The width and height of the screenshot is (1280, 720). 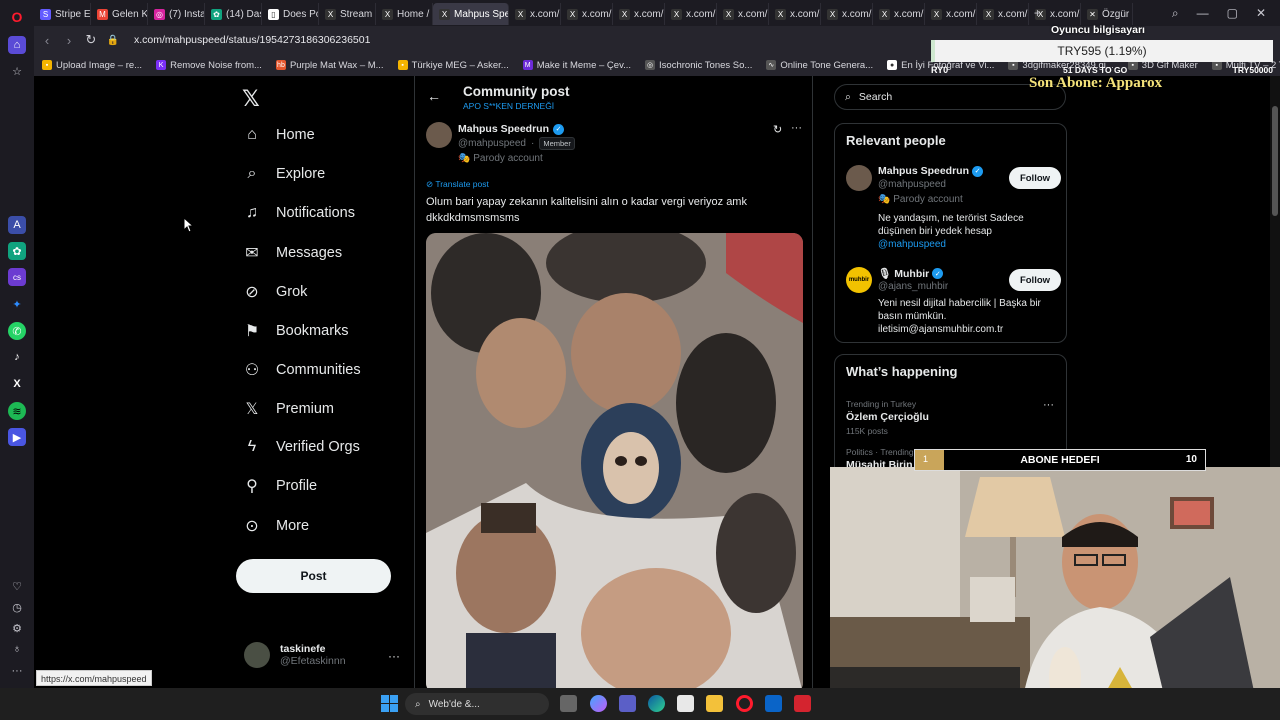 What do you see at coordinates (913, 286) in the screenshot?
I see `person-handle: @ajans_muhbir` at bounding box center [913, 286].